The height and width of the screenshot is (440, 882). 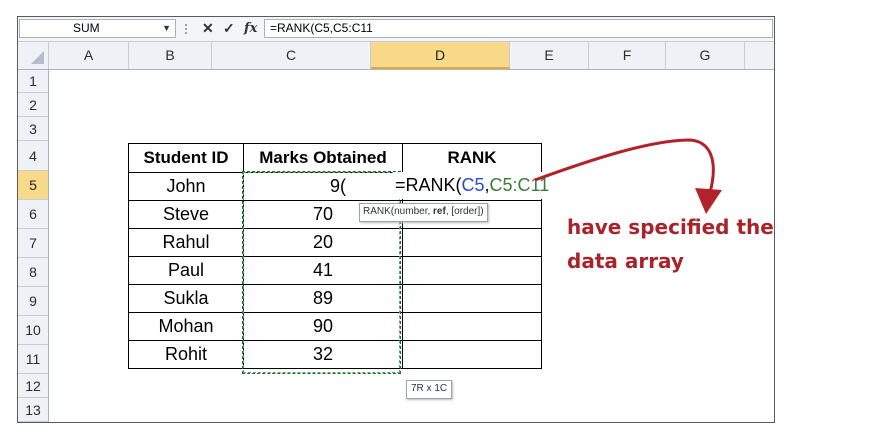 I want to click on cell-student: Rahul, so click(x=186, y=242).